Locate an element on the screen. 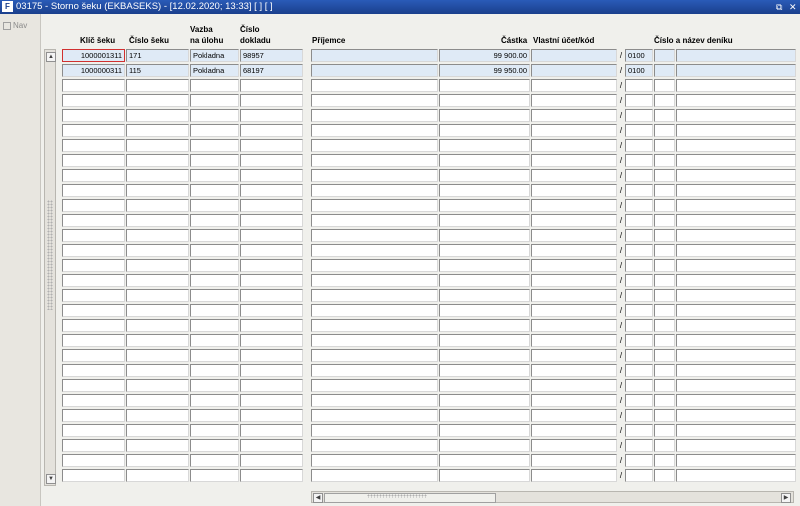  cell-cislo-seku: 115 is located at coordinates (157, 70).